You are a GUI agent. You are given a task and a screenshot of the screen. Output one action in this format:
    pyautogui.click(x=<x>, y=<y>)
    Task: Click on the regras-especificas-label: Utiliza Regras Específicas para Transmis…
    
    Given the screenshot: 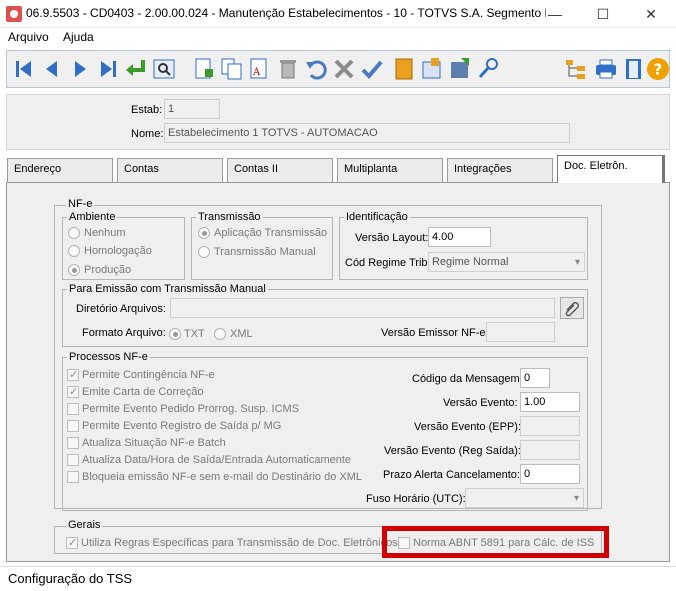 What is the action you would take?
    pyautogui.click(x=239, y=543)
    